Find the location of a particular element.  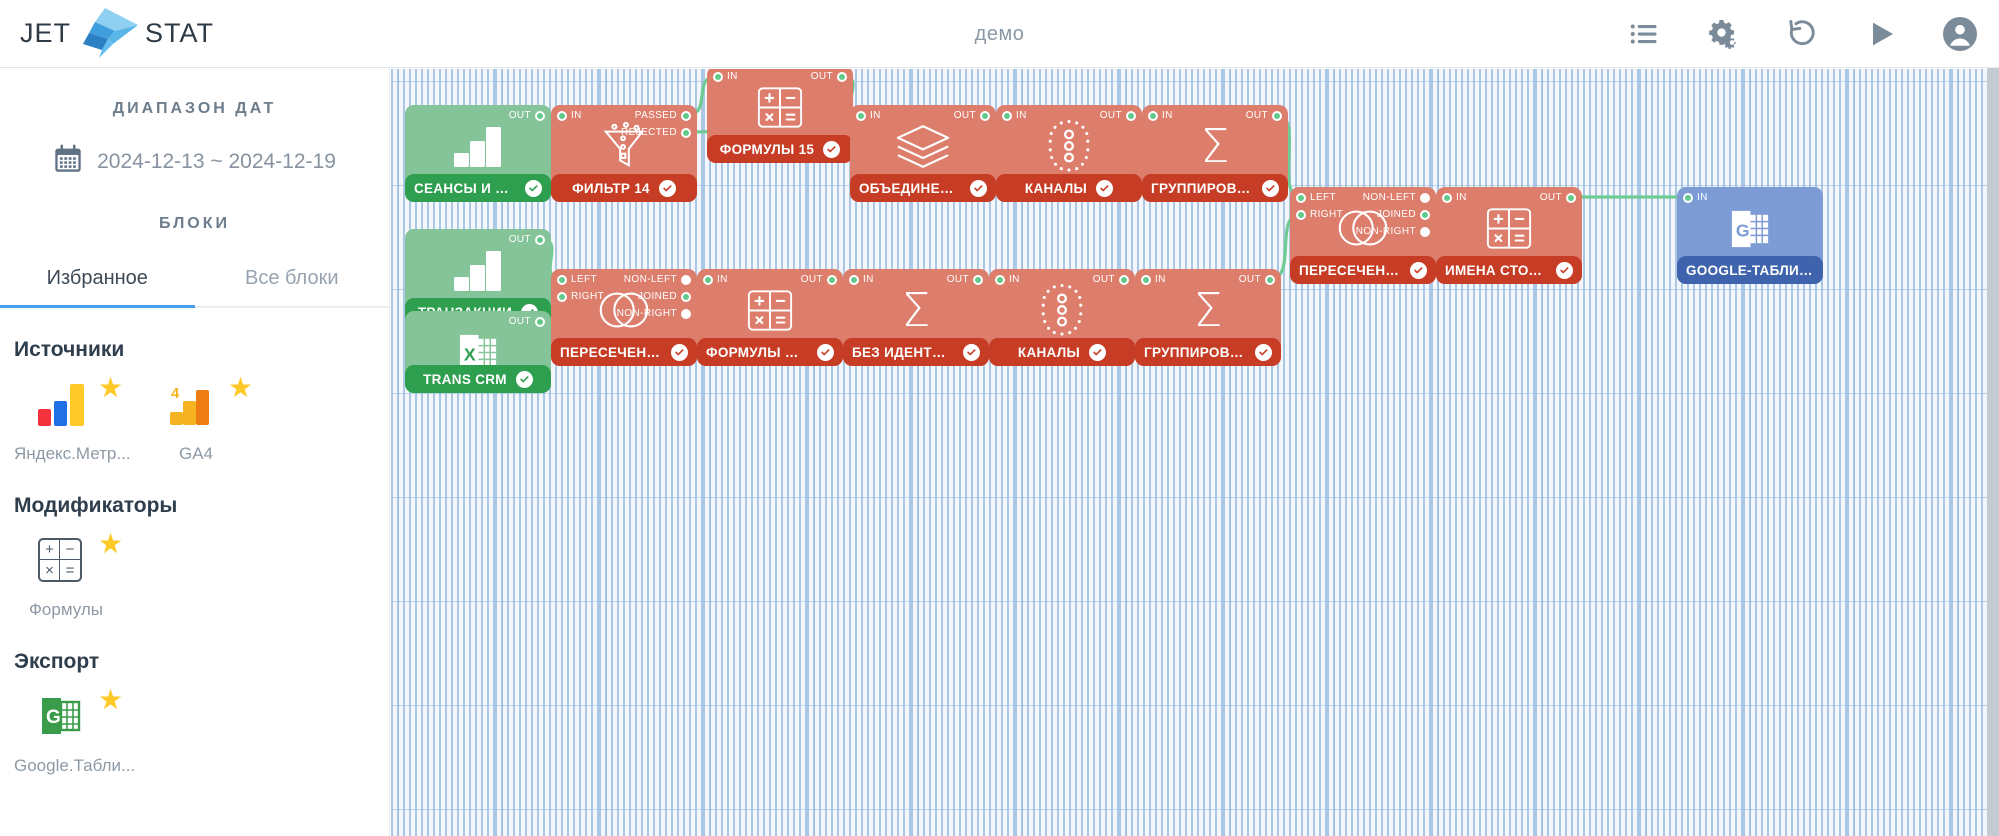

node-body: INOUTОБЪЕДИНЕНИЕ 16 is located at coordinates (923, 153).